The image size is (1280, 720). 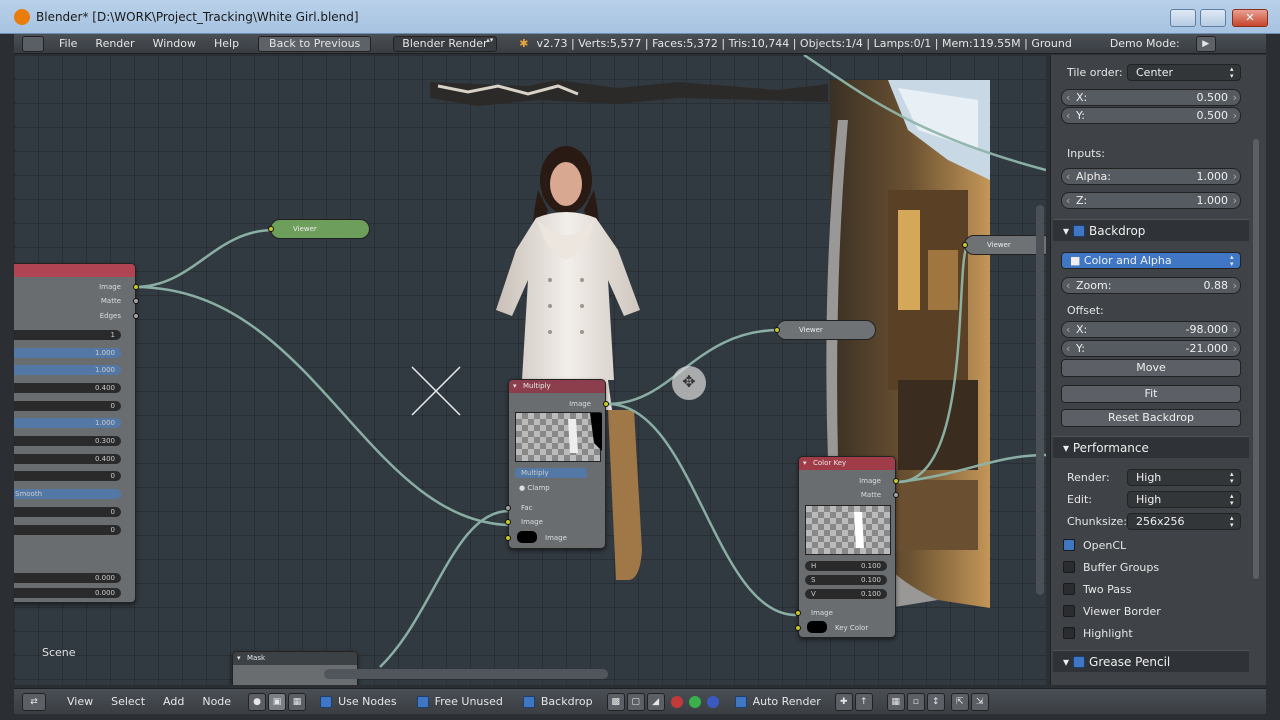 What do you see at coordinates (843, 701) in the screenshot?
I see `pin-icon: ✚` at bounding box center [843, 701].